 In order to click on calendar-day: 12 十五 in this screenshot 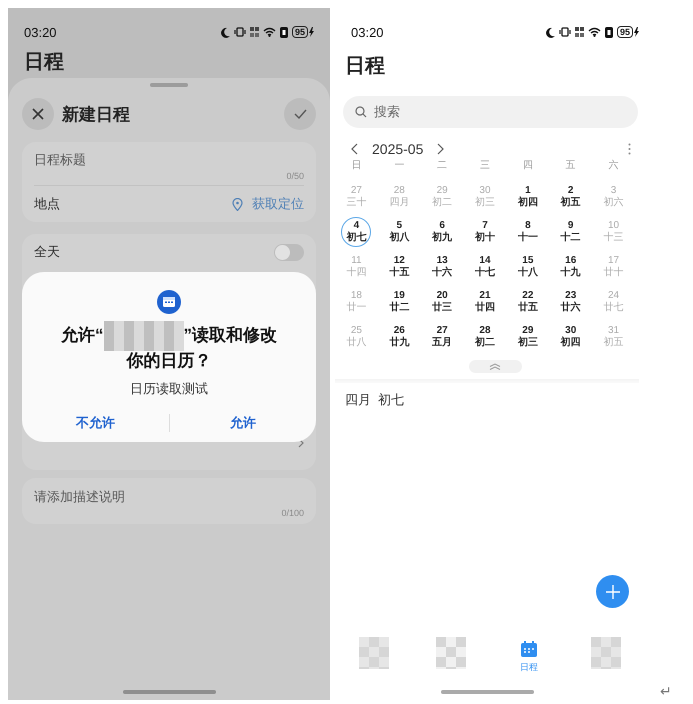, I will do `click(399, 267)`.